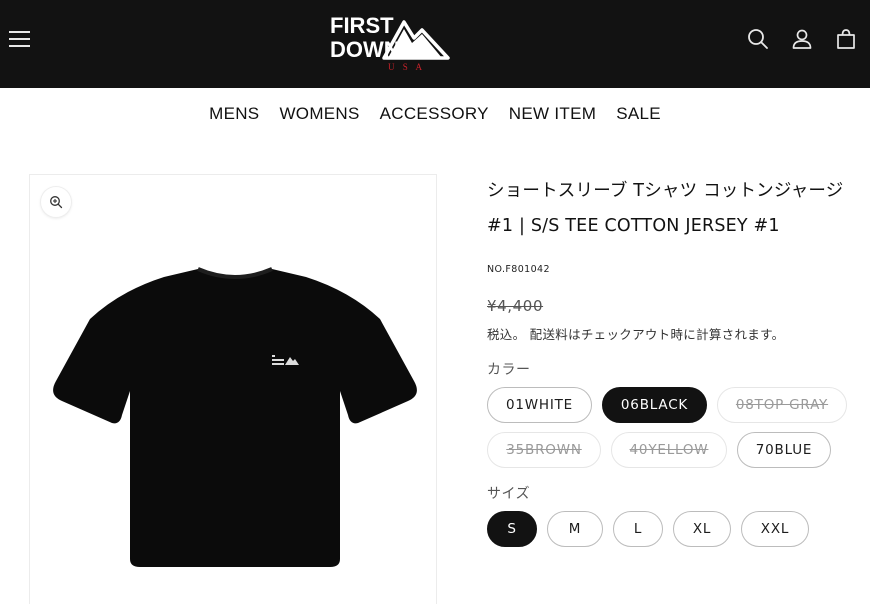 Image resolution: width=870 pixels, height=604 pixels. Describe the element at coordinates (802, 39) in the screenshot. I see `account-icon` at that location.